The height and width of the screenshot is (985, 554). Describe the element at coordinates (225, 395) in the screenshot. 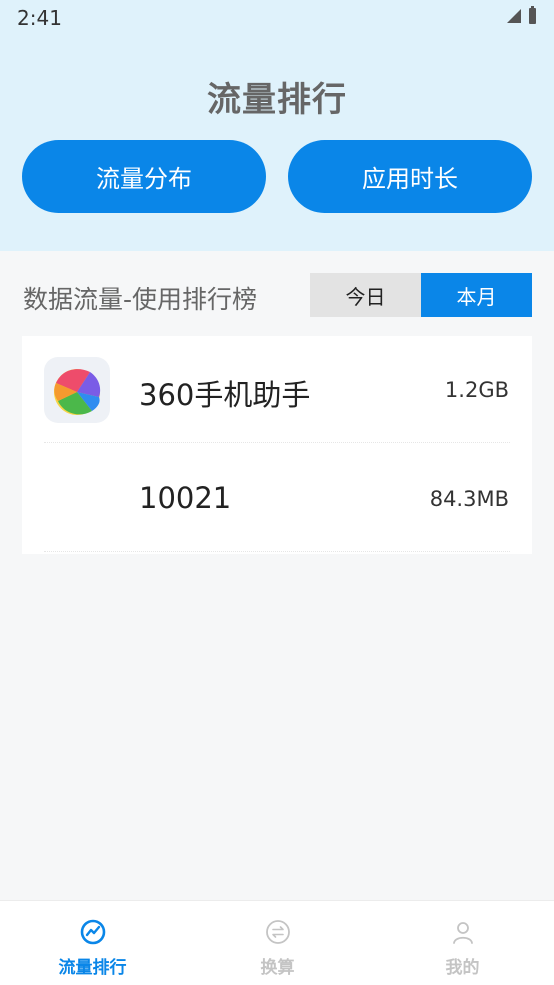

I see `app-name: 360手机助手` at that location.